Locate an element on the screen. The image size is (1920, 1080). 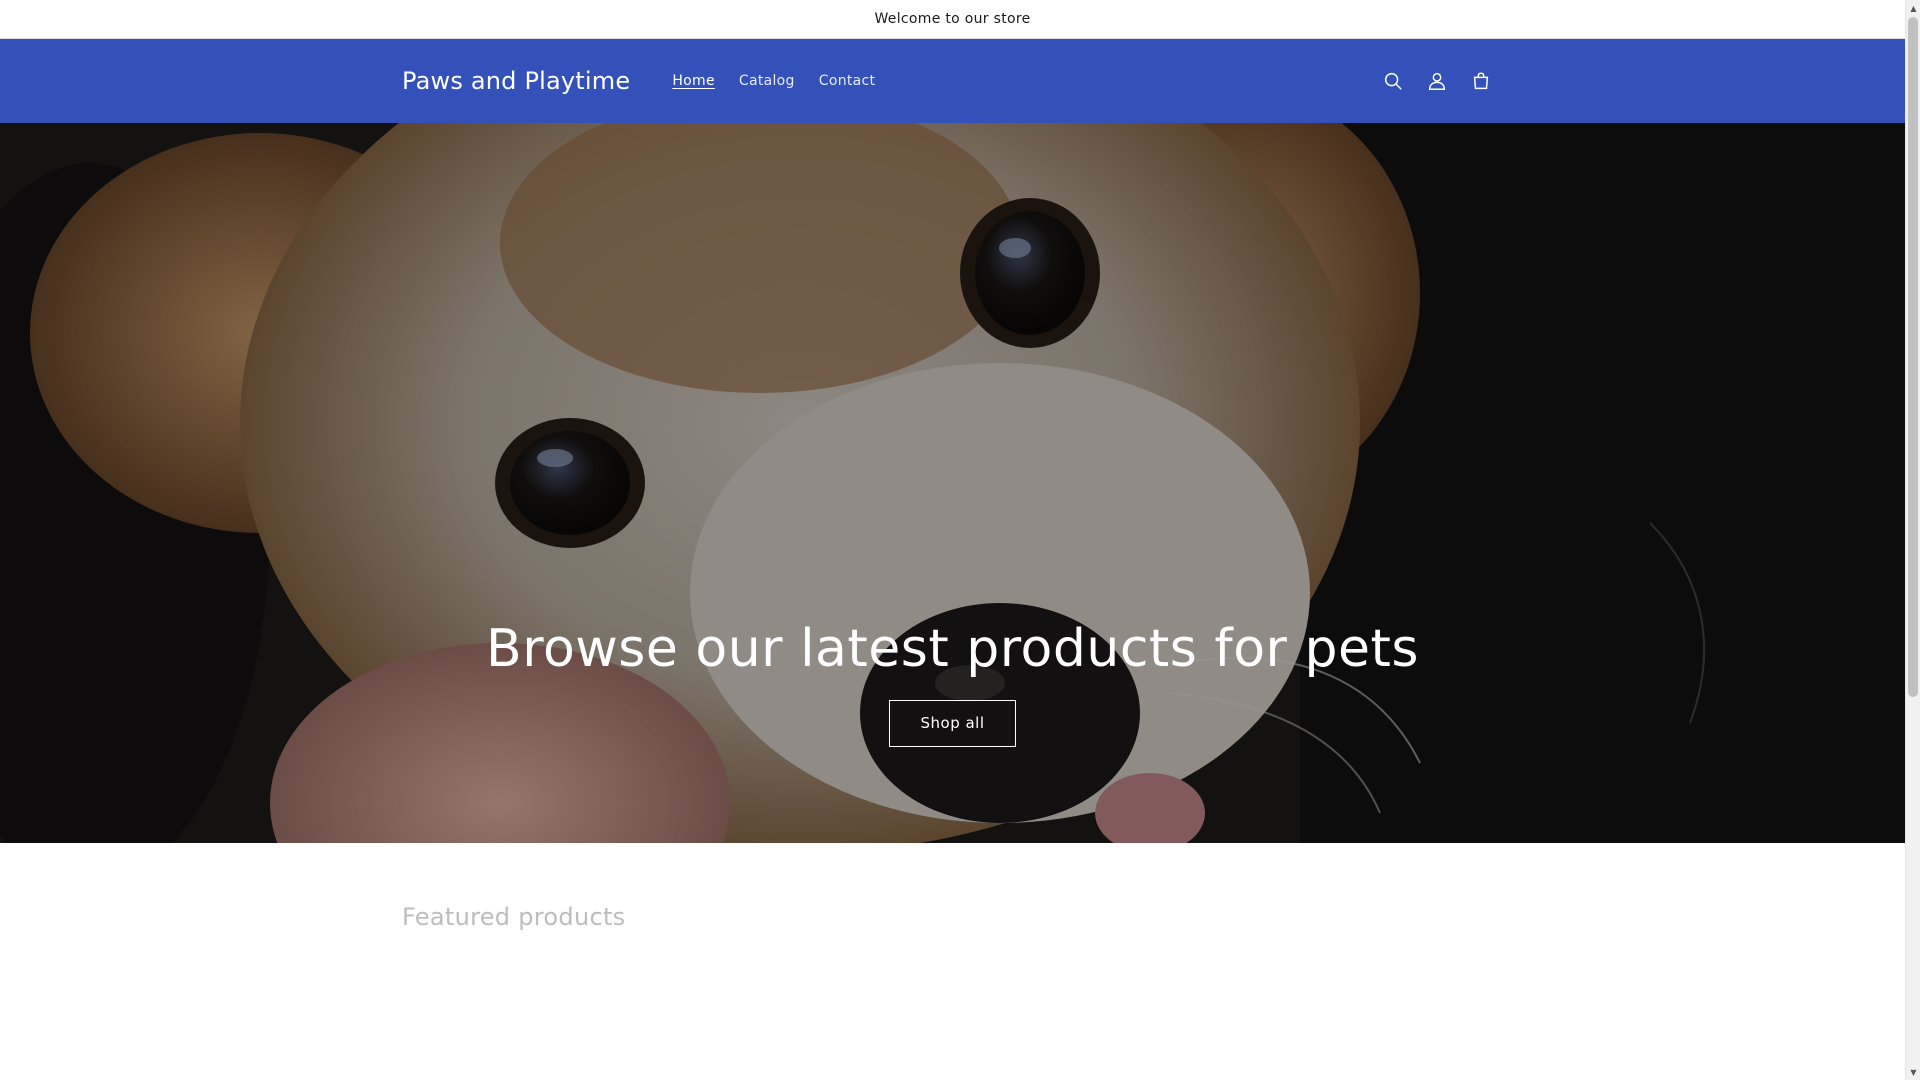
site-header: Paws and Playtime Home Catalog Contact is located at coordinates (952, 81).